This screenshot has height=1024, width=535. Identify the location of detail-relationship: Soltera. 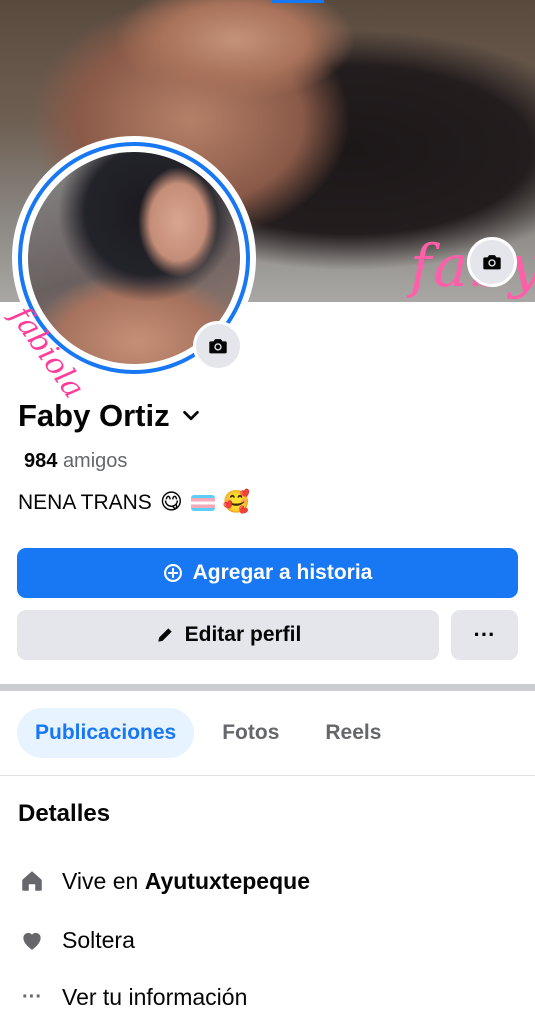
(76, 940).